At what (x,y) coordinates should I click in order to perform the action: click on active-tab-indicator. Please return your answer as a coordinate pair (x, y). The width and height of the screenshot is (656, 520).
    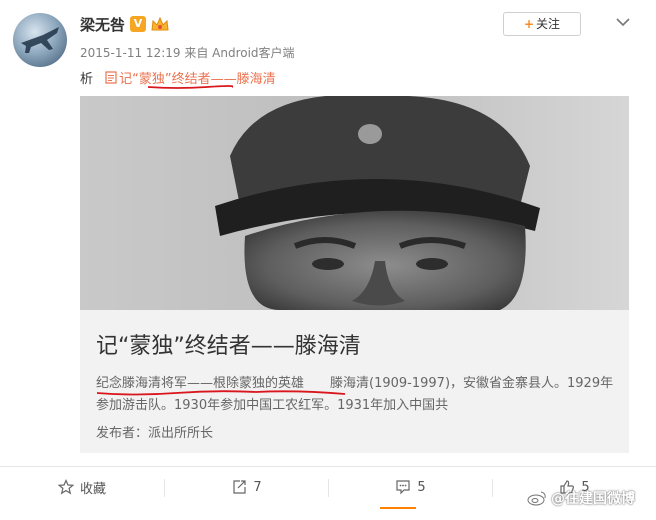
    Looking at the image, I should click on (398, 508).